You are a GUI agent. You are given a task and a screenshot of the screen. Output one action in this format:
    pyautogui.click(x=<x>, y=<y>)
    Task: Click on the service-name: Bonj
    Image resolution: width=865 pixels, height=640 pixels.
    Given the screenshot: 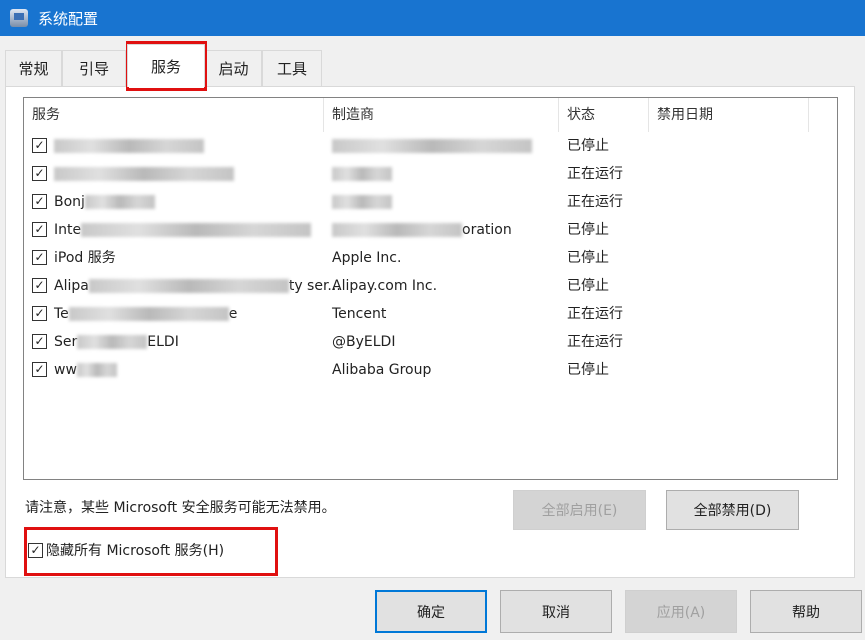 What is the action you would take?
    pyautogui.click(x=104, y=202)
    